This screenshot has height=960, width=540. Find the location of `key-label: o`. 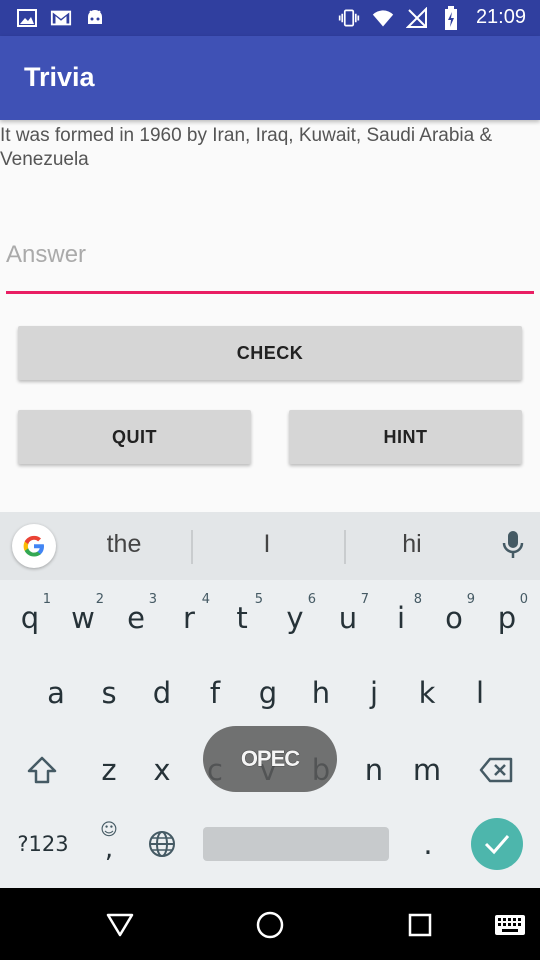

key-label: o is located at coordinates (454, 618).